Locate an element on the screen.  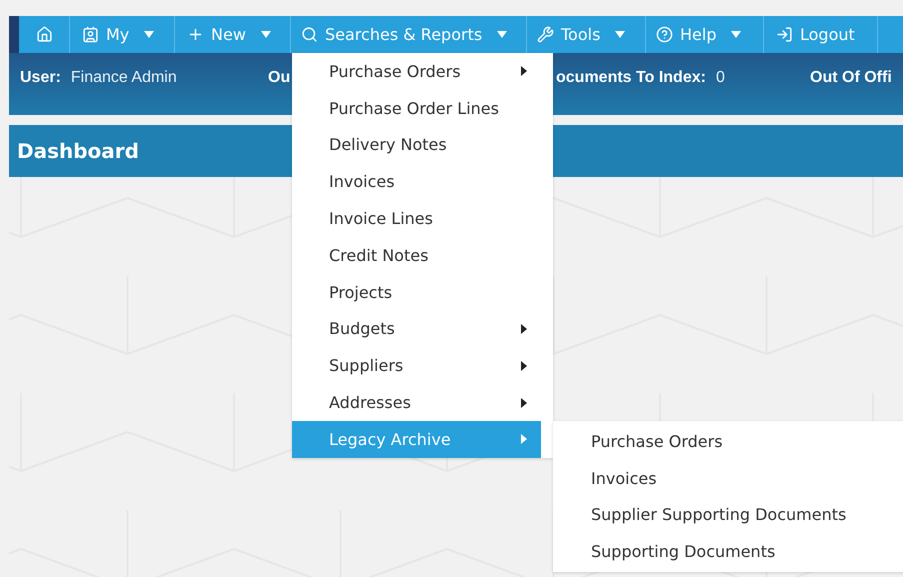
menu-item: Supporting Documents is located at coordinates (728, 551).